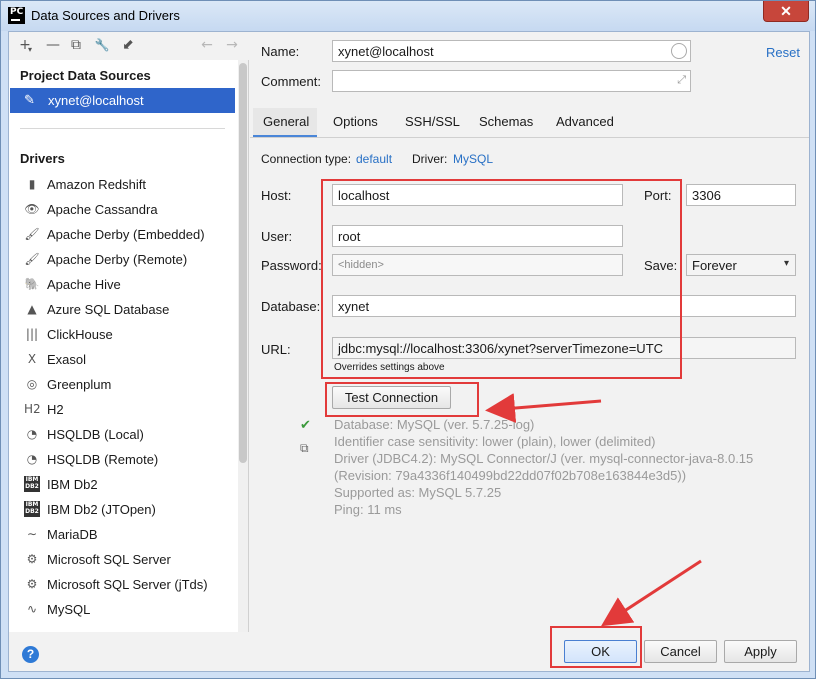 The image size is (816, 679). What do you see at coordinates (786, 263) in the screenshot?
I see `chevron-down-icon: ▾` at bounding box center [786, 263].